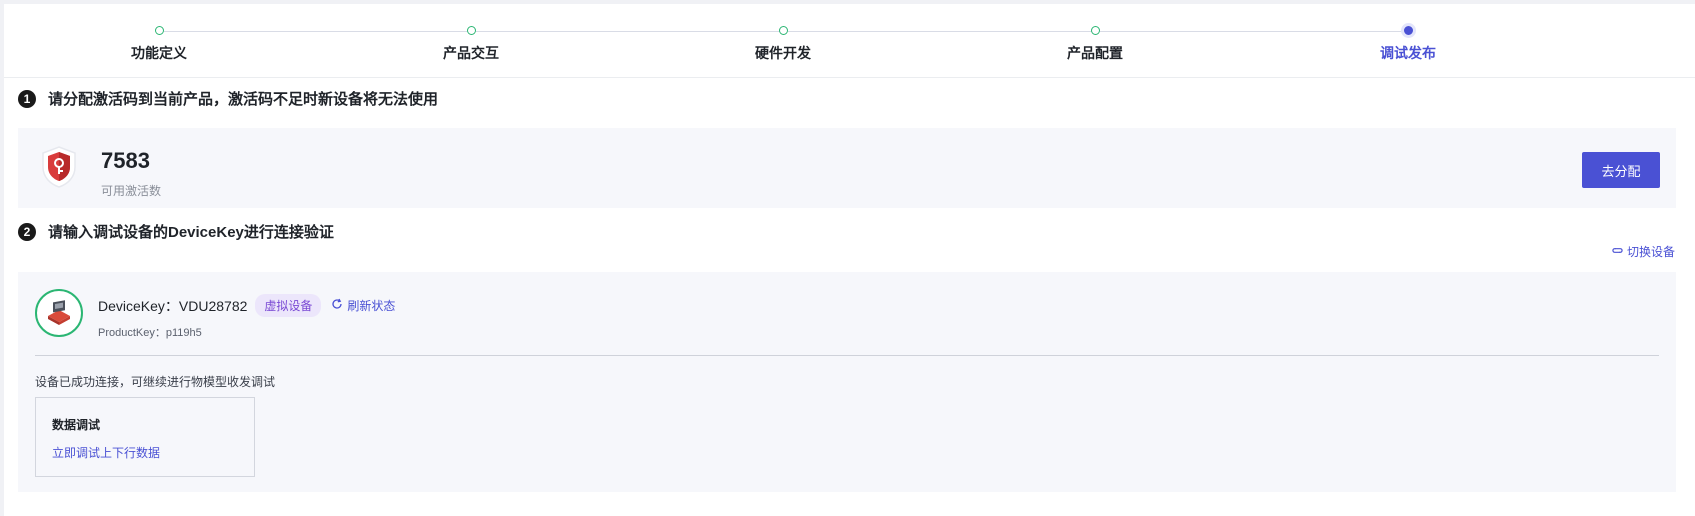 The height and width of the screenshot is (516, 1695). Describe the element at coordinates (1095, 44) in the screenshot. I see `step-product-configuration: 产品配置` at that location.